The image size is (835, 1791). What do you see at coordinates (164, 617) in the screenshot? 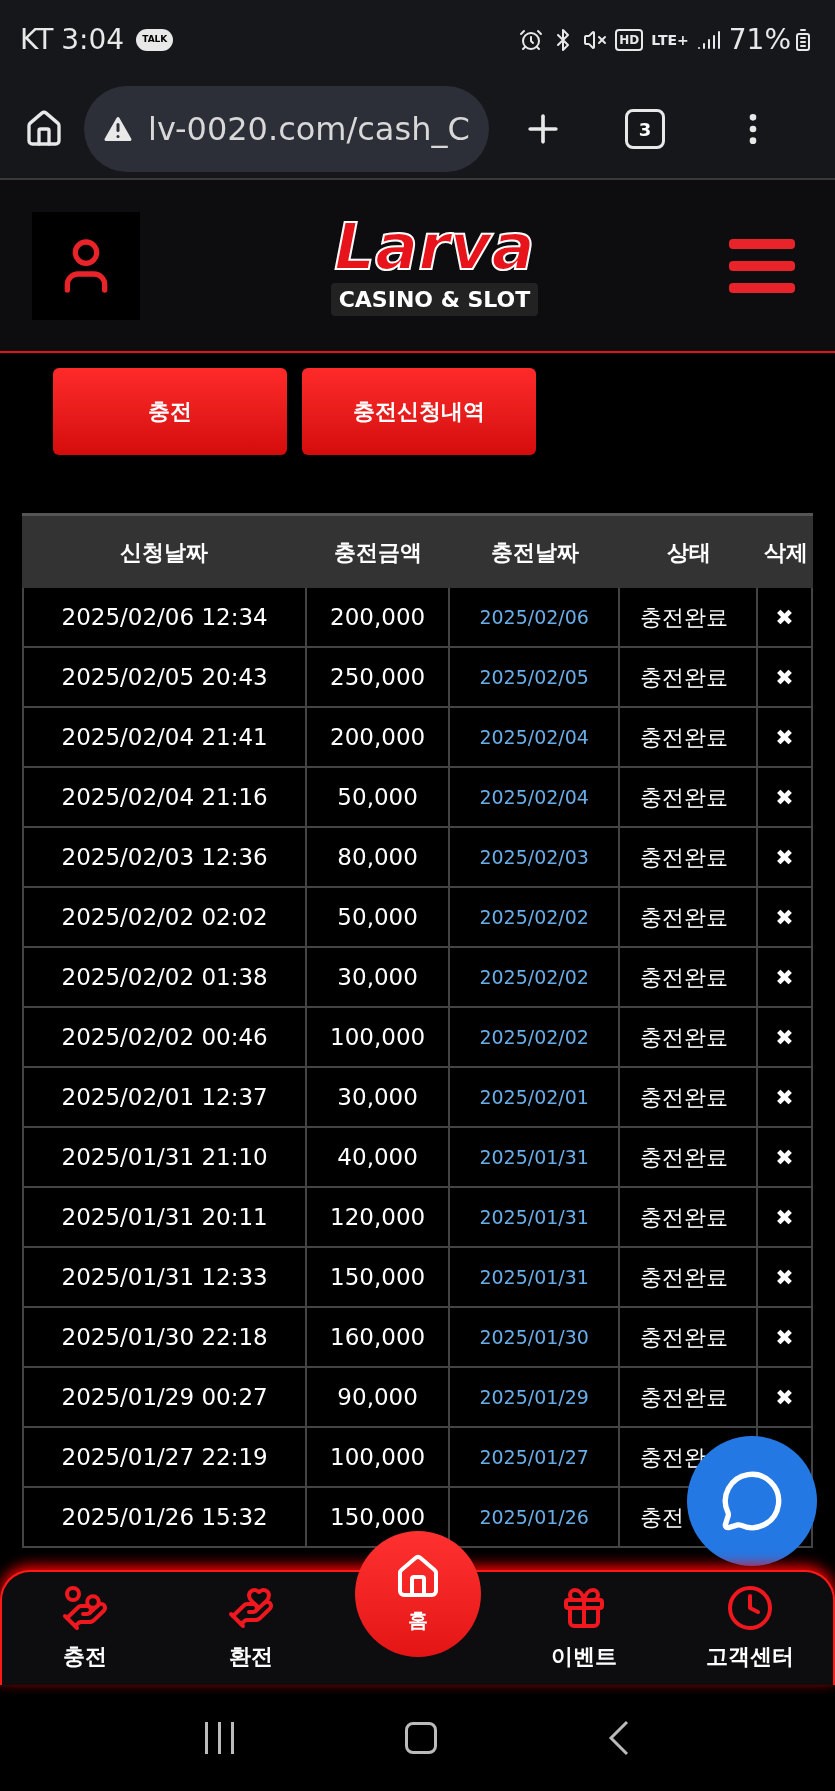
I see `table-cell-text: 2025/02/06 12:34` at bounding box center [164, 617].